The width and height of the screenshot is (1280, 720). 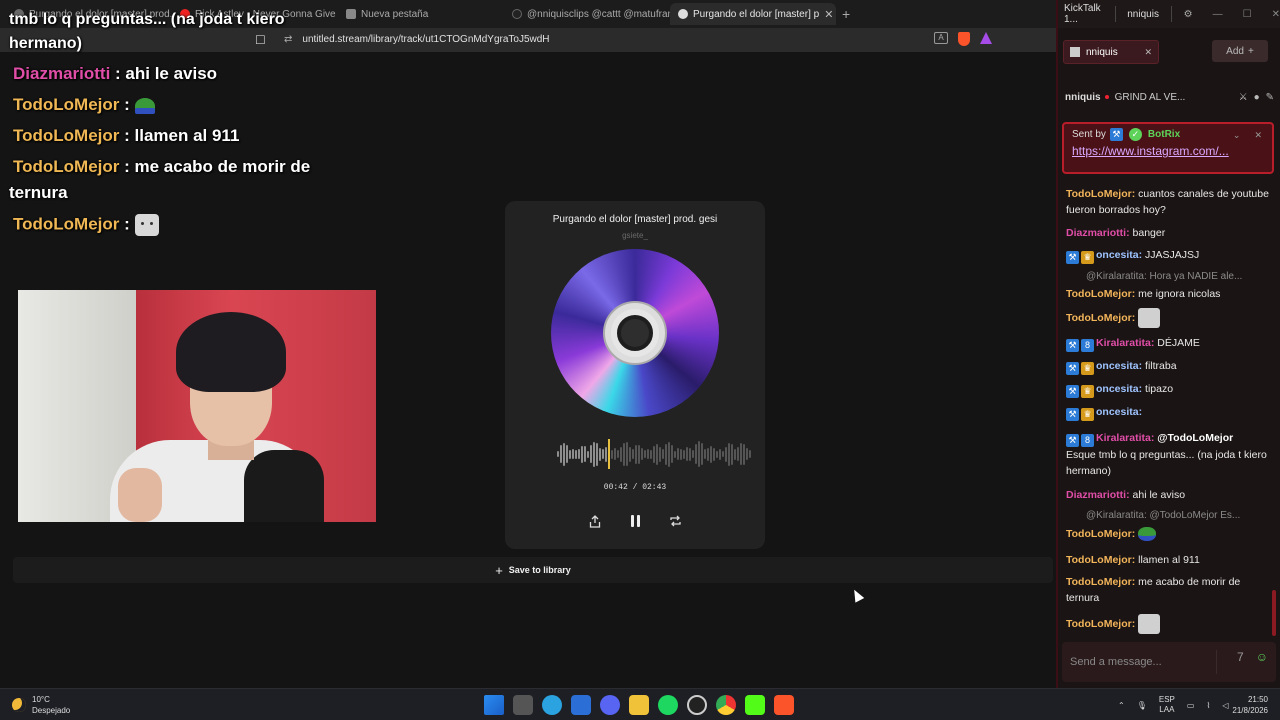 What do you see at coordinates (610, 705) in the screenshot?
I see `discord-icon` at bounding box center [610, 705].